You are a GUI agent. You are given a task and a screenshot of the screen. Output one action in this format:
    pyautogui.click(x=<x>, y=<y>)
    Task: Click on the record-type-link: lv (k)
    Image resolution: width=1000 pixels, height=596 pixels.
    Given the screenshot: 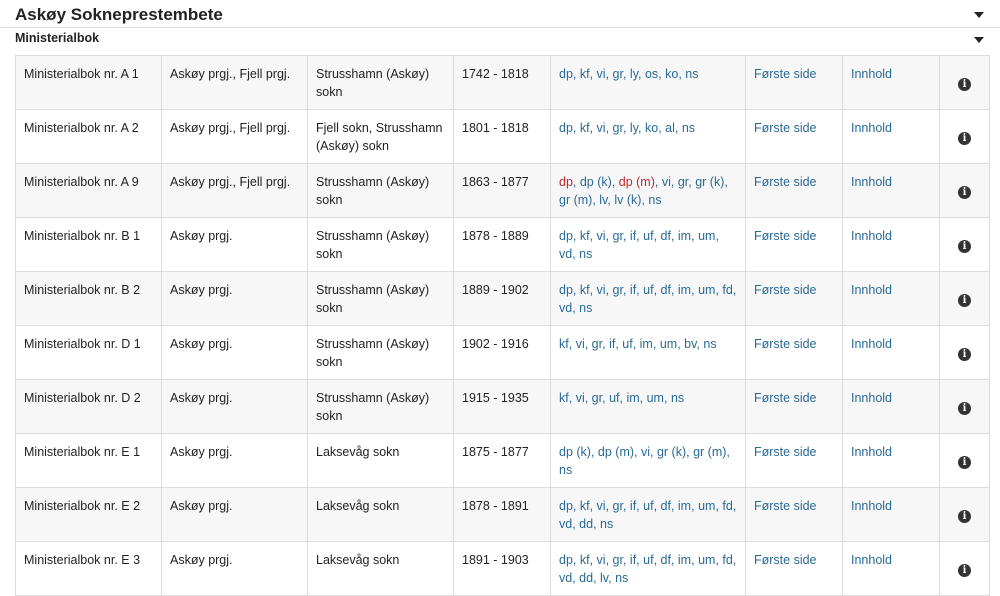 What is the action you would take?
    pyautogui.click(x=627, y=200)
    